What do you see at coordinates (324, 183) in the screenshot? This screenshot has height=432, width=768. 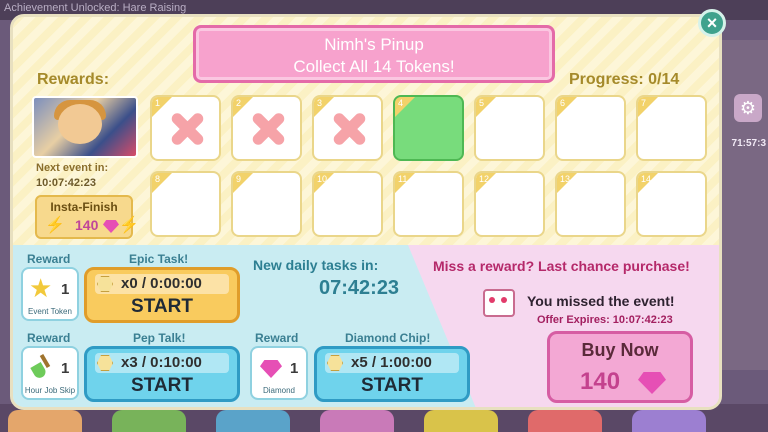 I see `slot-number-corner: 10` at bounding box center [324, 183].